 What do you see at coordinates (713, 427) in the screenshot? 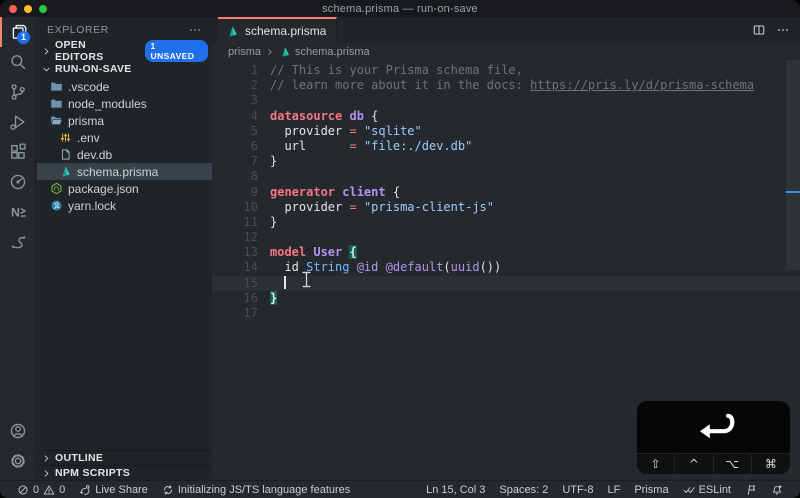
I see `return-key-icon` at bounding box center [713, 427].